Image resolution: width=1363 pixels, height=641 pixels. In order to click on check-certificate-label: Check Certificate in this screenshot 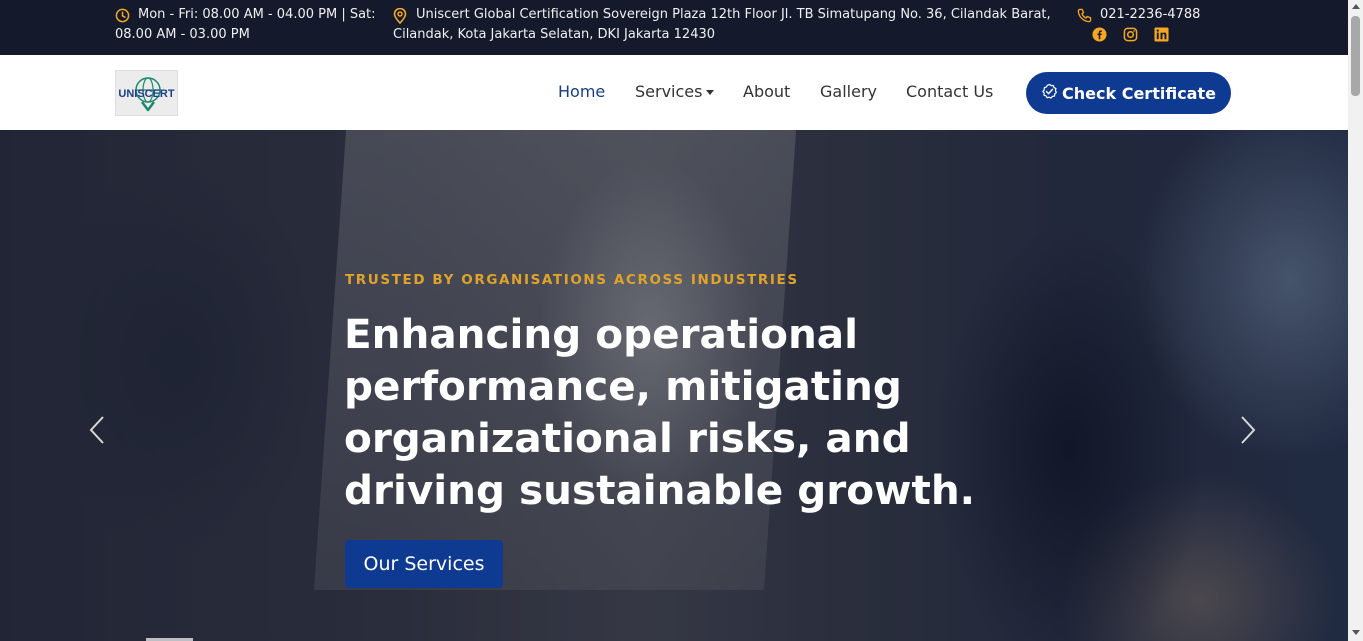, I will do `click(1139, 93)`.